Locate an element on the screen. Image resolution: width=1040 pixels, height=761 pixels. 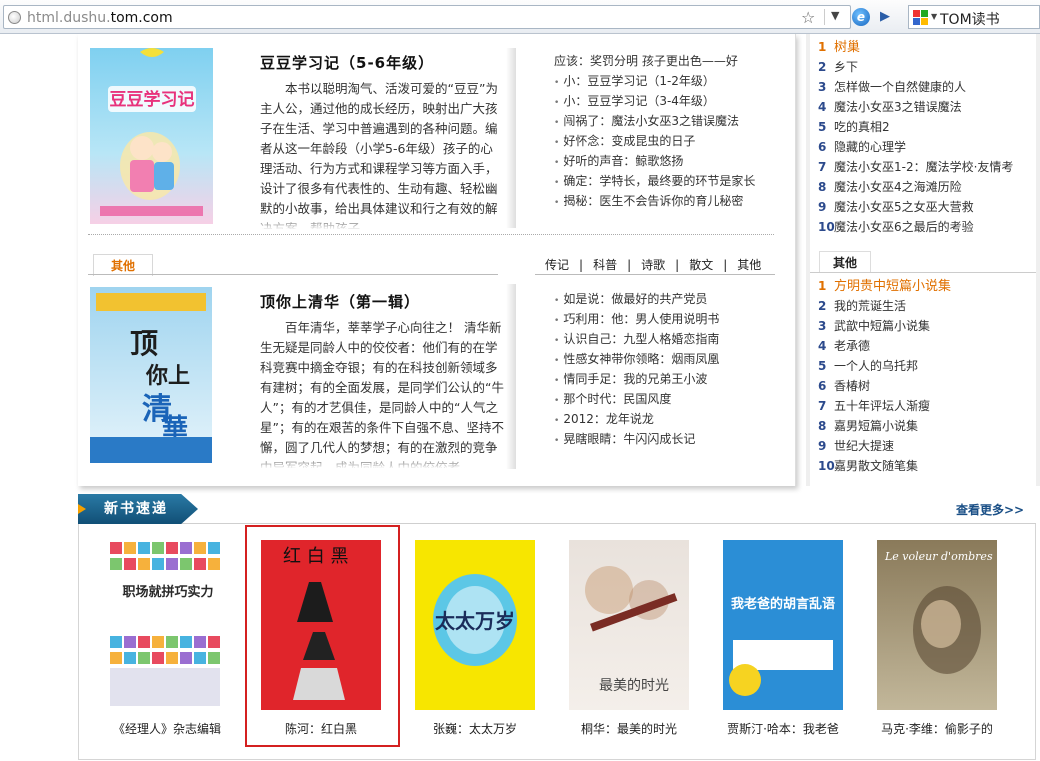
list-item: • 如是说：做最好的共产党员 is located at coordinates (636, 299).